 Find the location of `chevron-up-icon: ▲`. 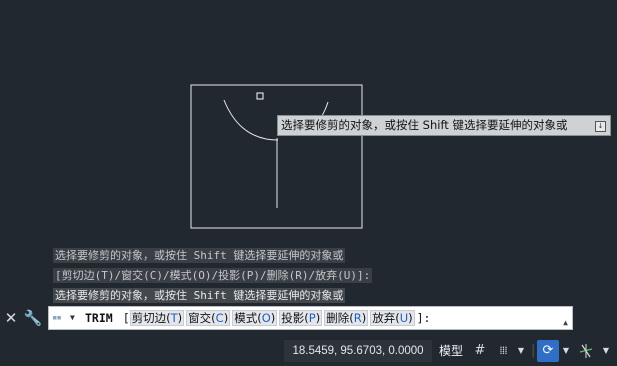

chevron-up-icon: ▲ is located at coordinates (565, 323).